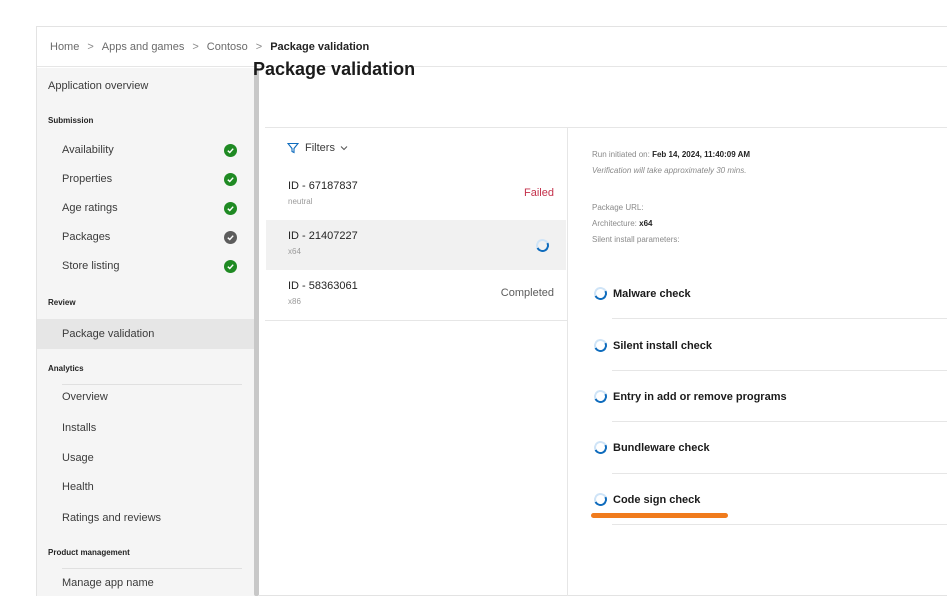 Image resolution: width=947 pixels, height=596 pixels. What do you see at coordinates (64, 47) in the screenshot?
I see `breadcrumb-home: Home` at bounding box center [64, 47].